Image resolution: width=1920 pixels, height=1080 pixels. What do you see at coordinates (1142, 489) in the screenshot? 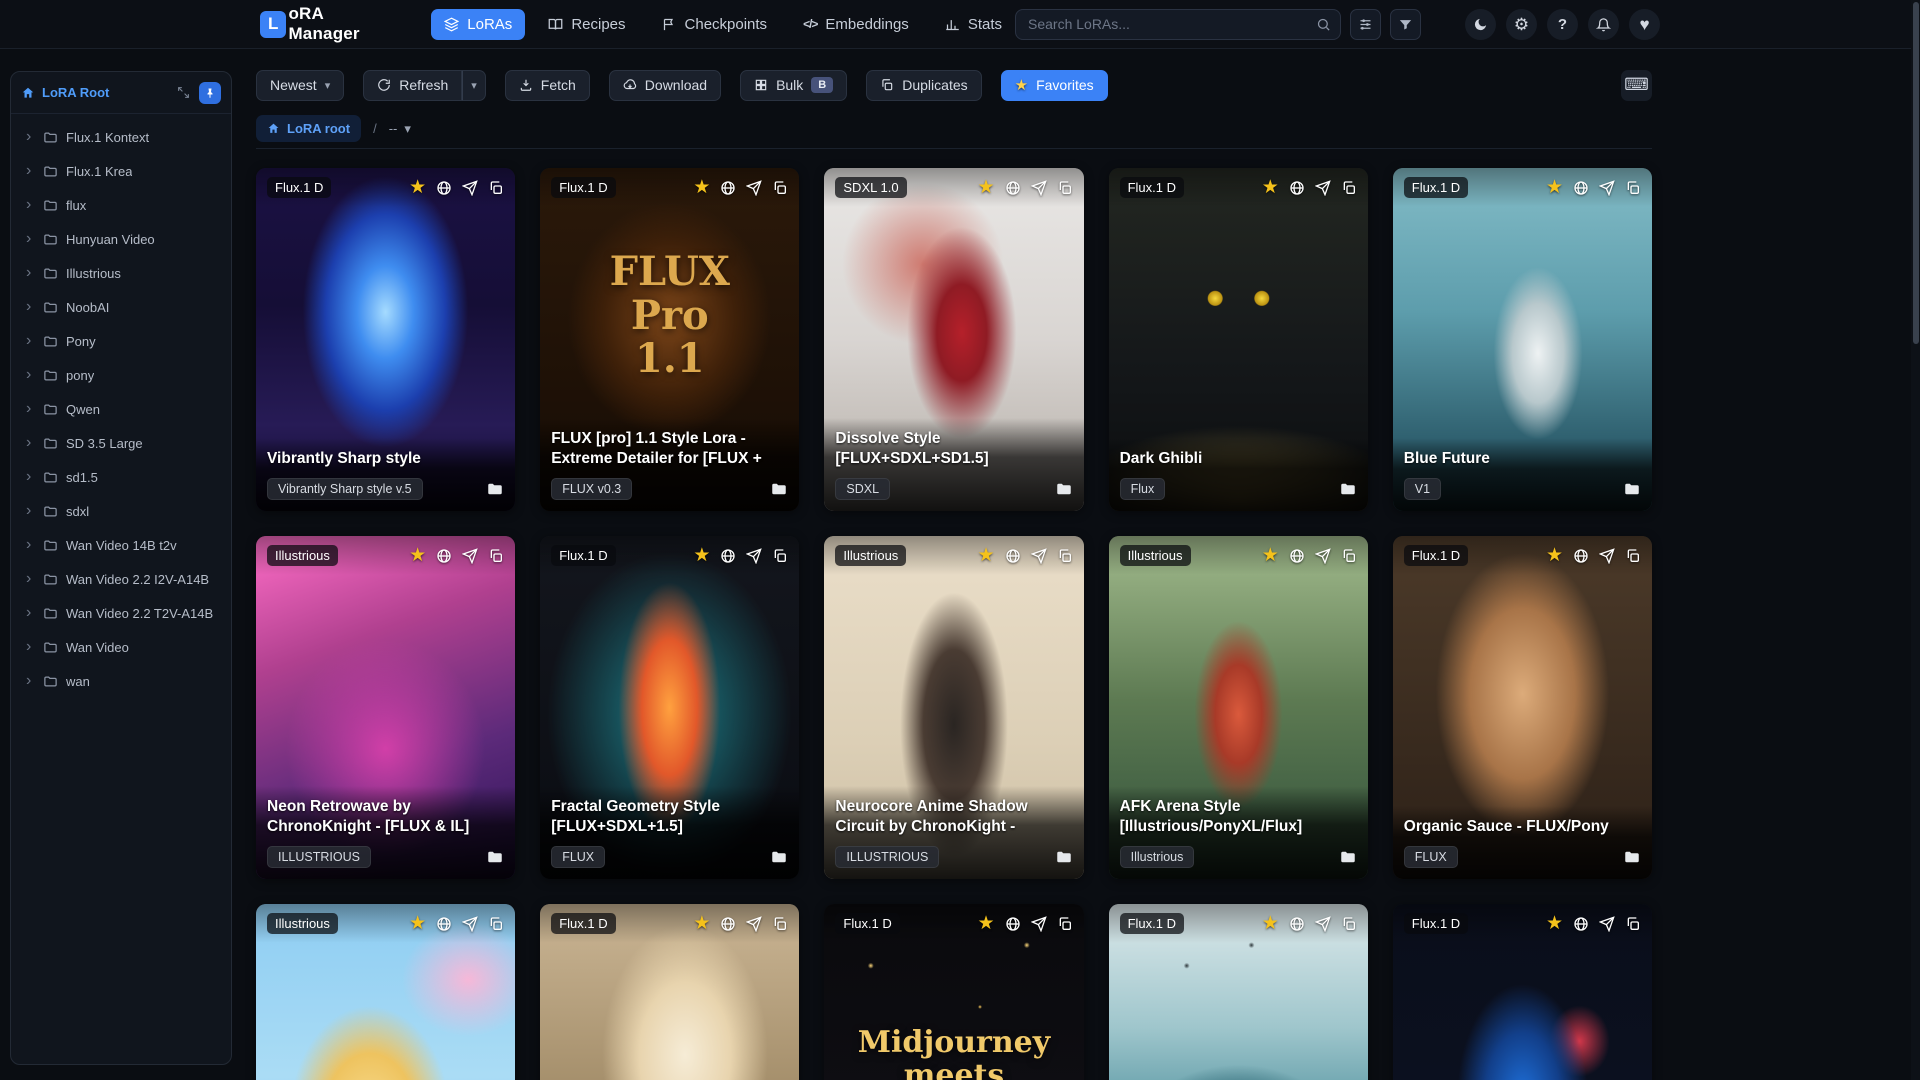
I see `version-pill: Flux` at bounding box center [1142, 489].